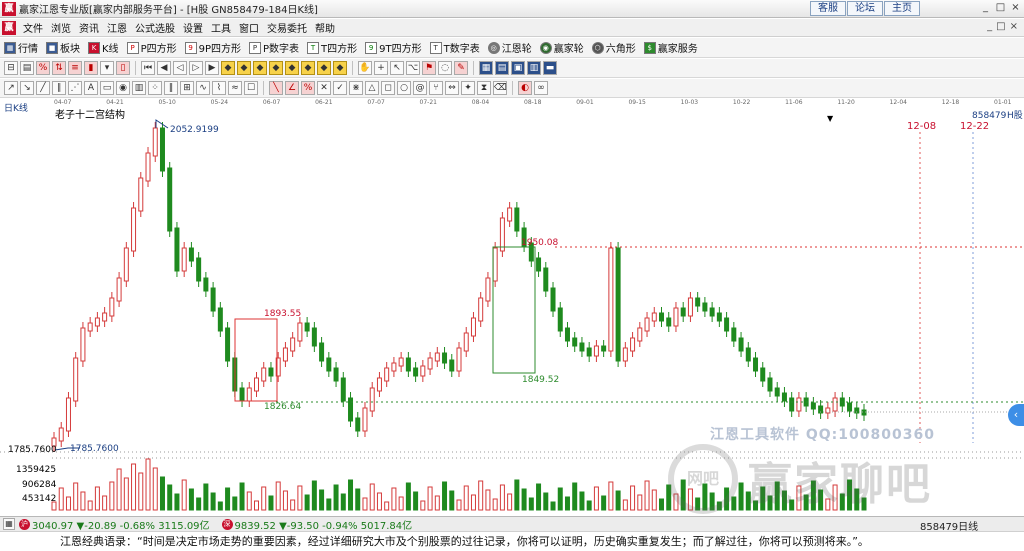 Image resolution: width=1024 pixels, height=551 pixels. Describe the element at coordinates (372, 88) in the screenshot. I see `triangle-tool-icon: △` at that location.